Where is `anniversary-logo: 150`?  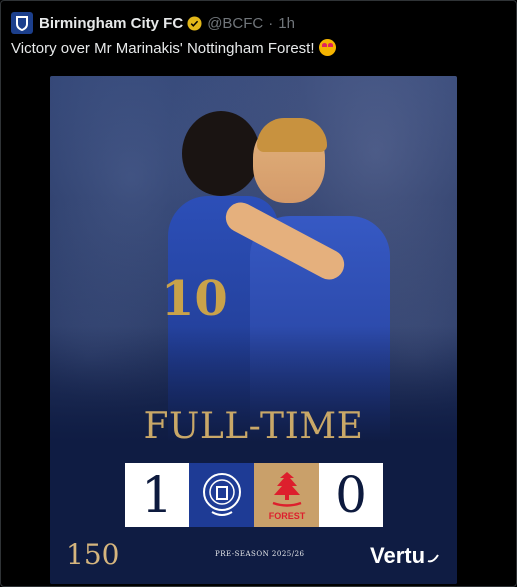 anniversary-logo: 150 is located at coordinates (93, 554).